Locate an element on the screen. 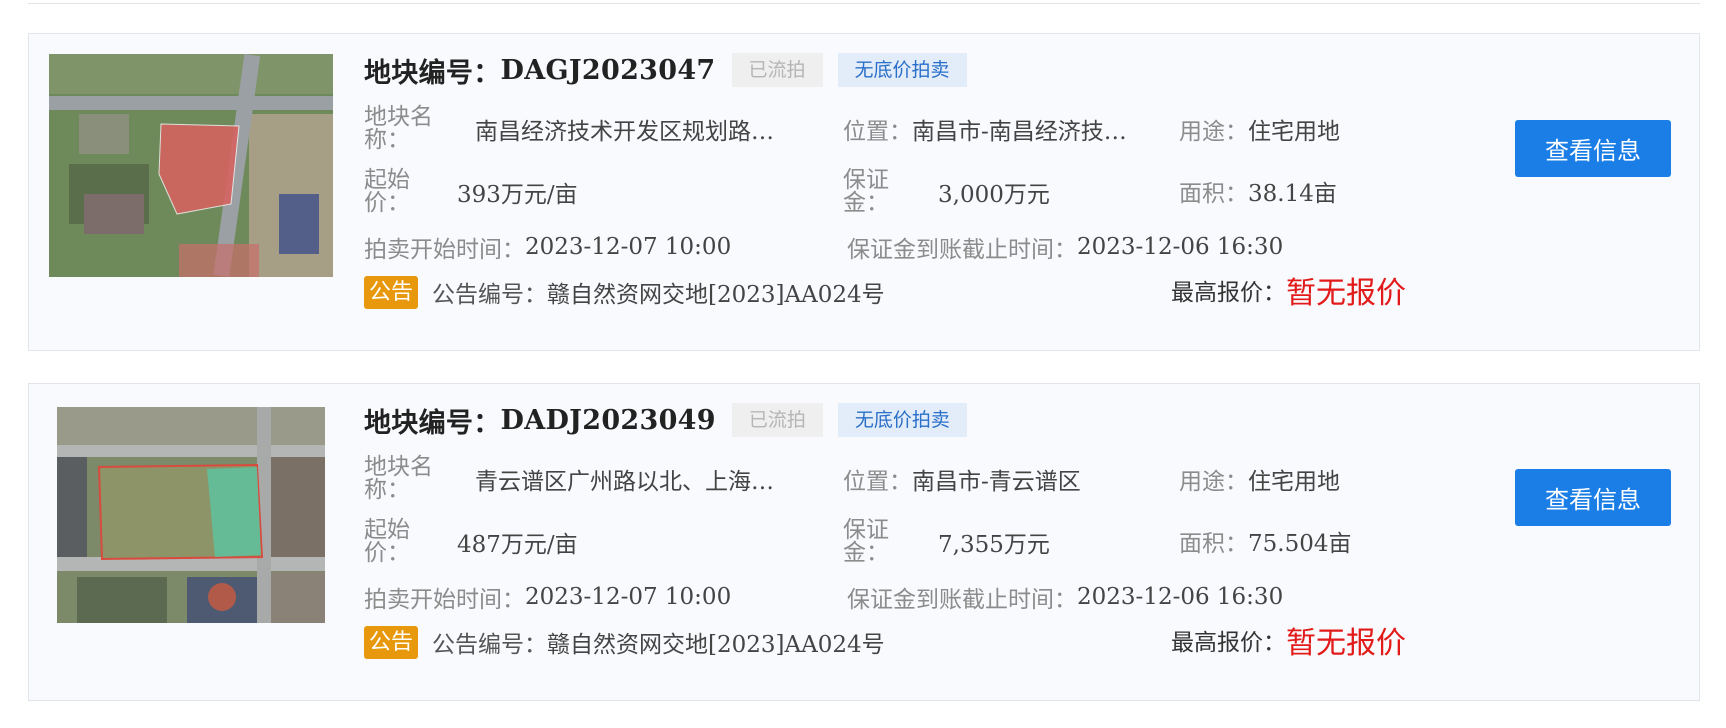  area-value: 75.504亩 is located at coordinates (1300, 544).